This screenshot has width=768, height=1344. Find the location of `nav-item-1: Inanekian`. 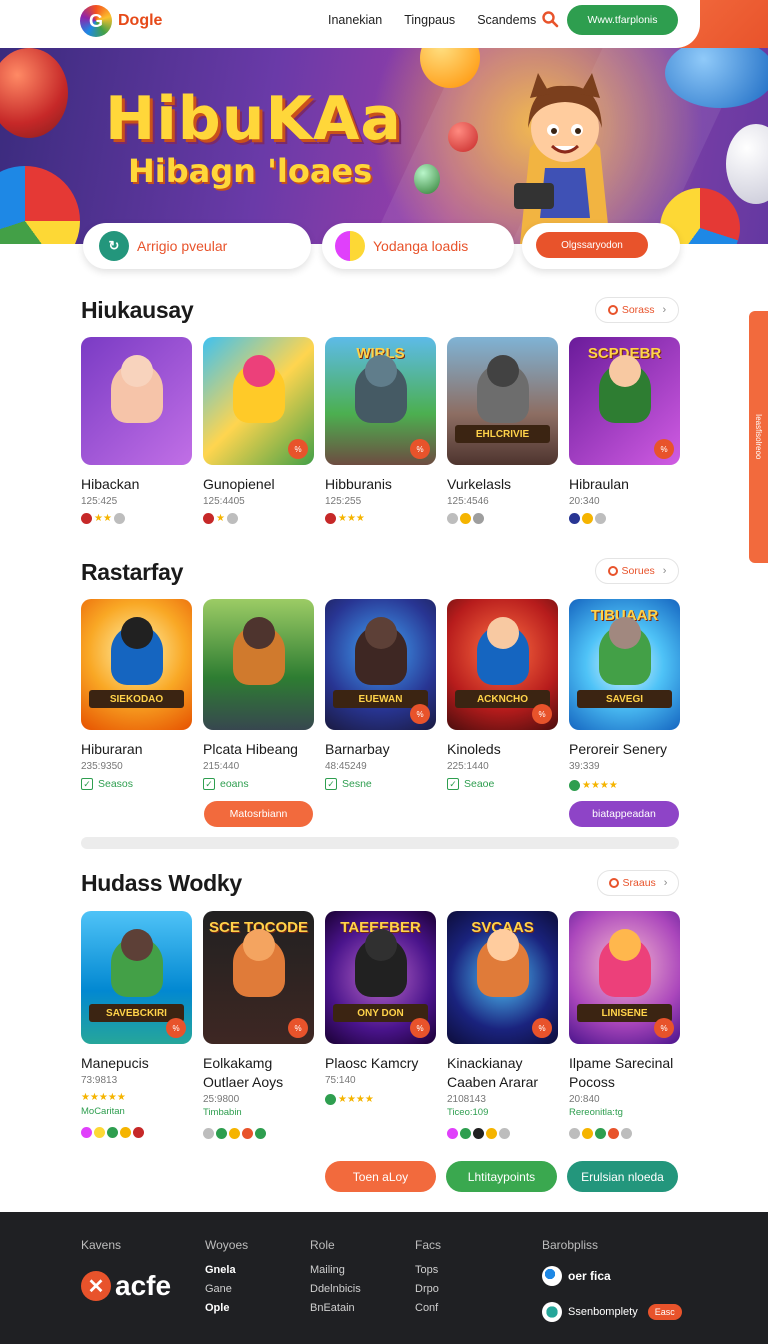

nav-item-1: Inanekian is located at coordinates (355, 20).